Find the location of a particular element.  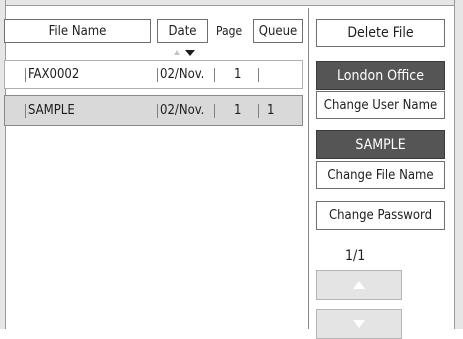

triangle-down-icon is located at coordinates (359, 324).